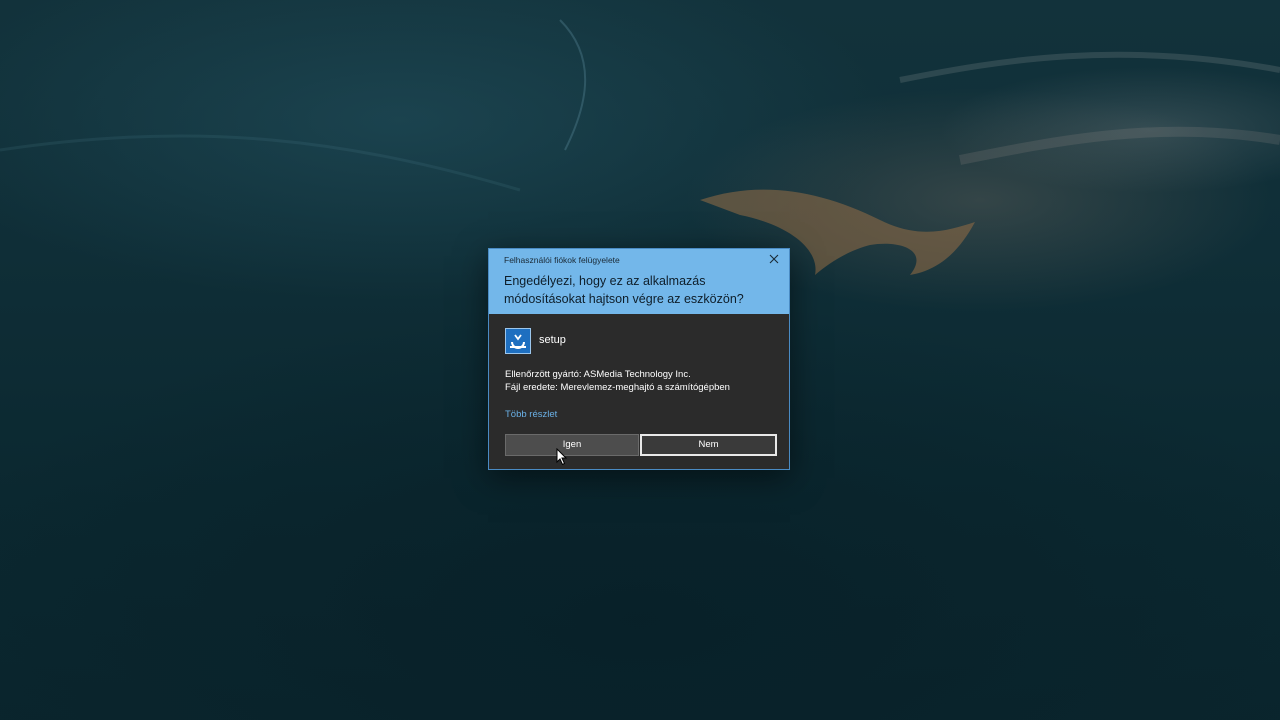 Image resolution: width=1280 pixels, height=720 pixels. I want to click on more-details-link: Több részlet, so click(531, 414).